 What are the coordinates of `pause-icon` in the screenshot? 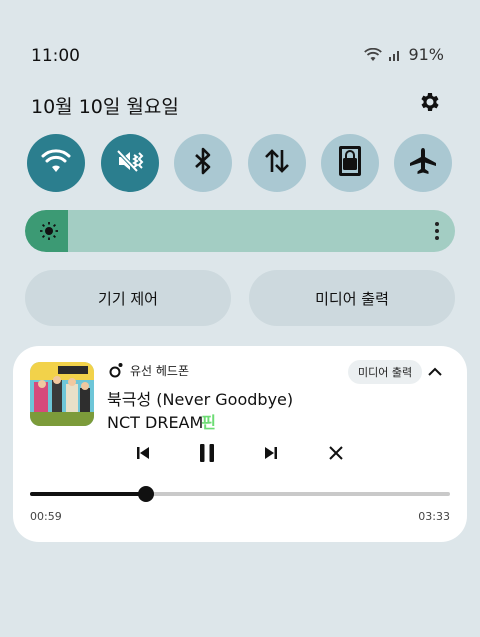 It's located at (207, 455).